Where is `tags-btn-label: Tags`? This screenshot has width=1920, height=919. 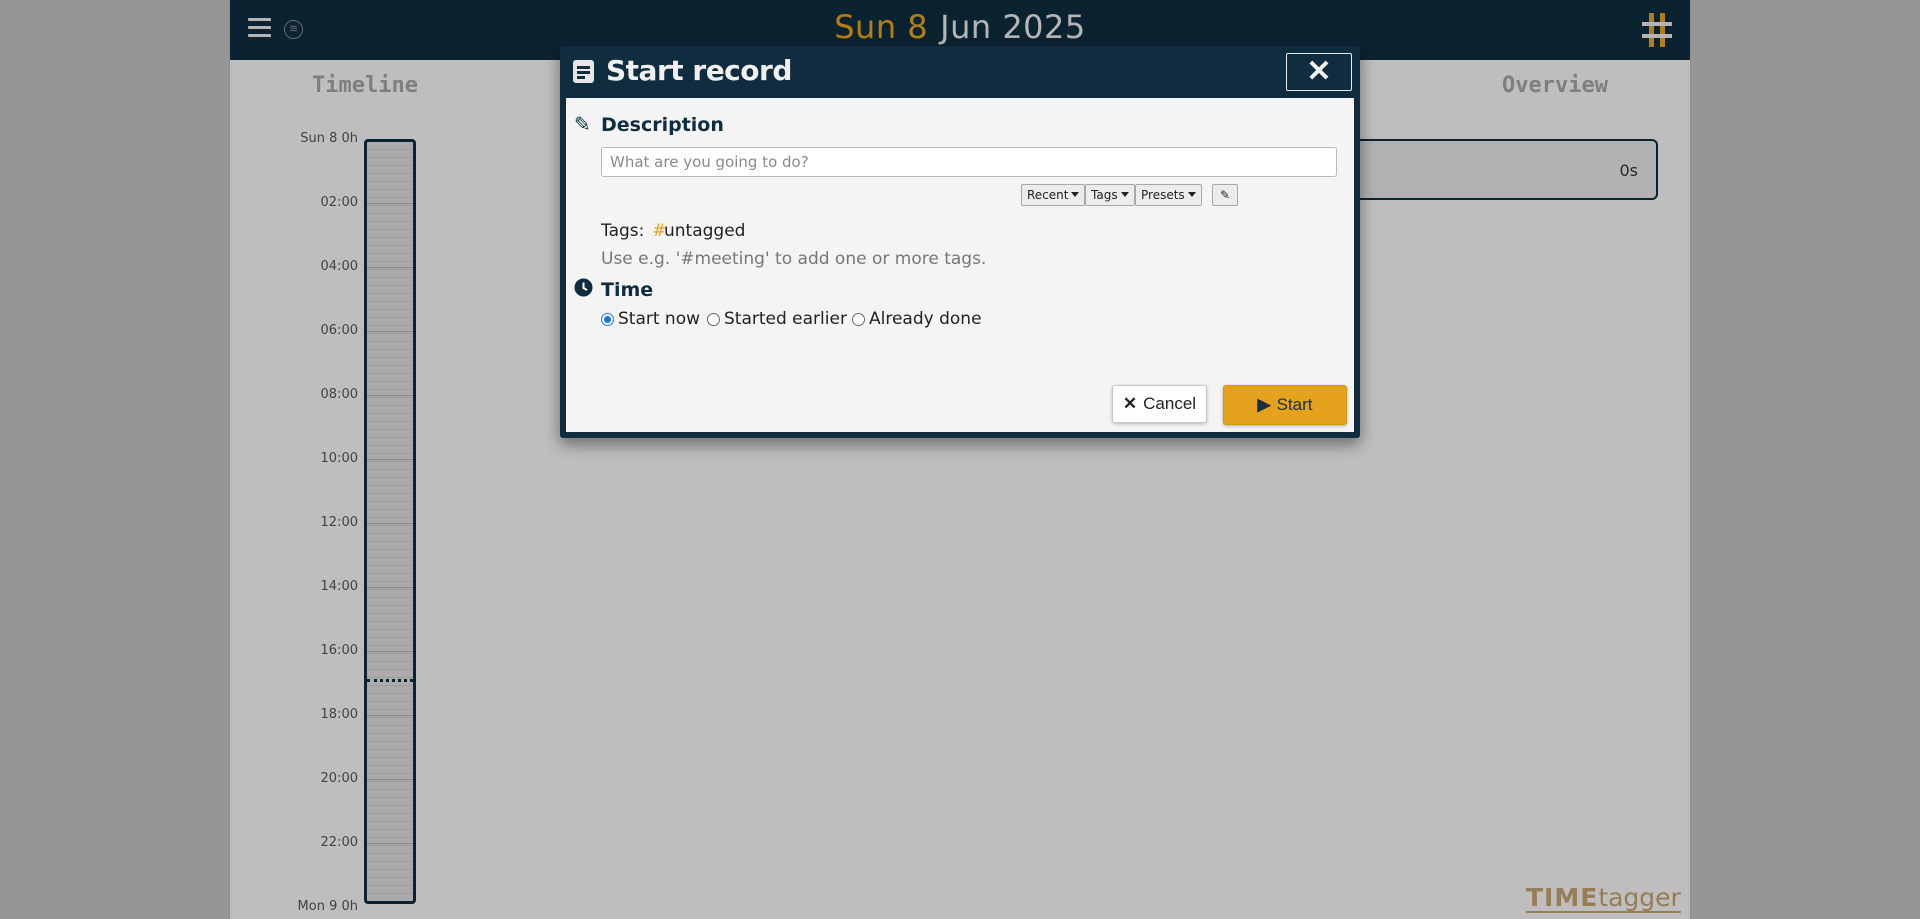
tags-btn-label: Tags is located at coordinates (1104, 195).